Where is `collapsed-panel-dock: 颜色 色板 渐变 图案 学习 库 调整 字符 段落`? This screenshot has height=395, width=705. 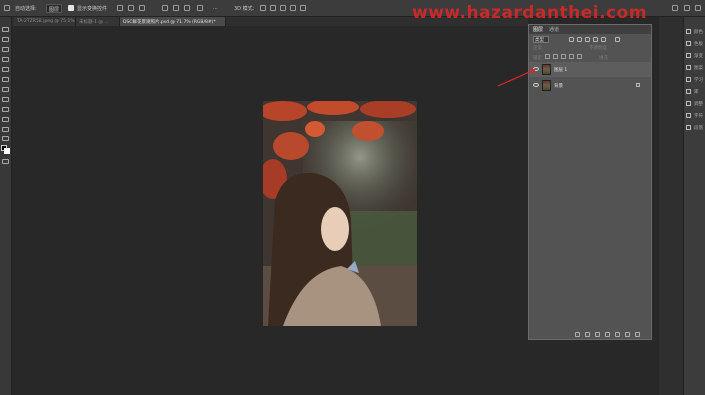
collapsed-panel-dock: 颜色 色板 渐变 图案 学习 库 调整 字符 段落 is located at coordinates (694, 206).